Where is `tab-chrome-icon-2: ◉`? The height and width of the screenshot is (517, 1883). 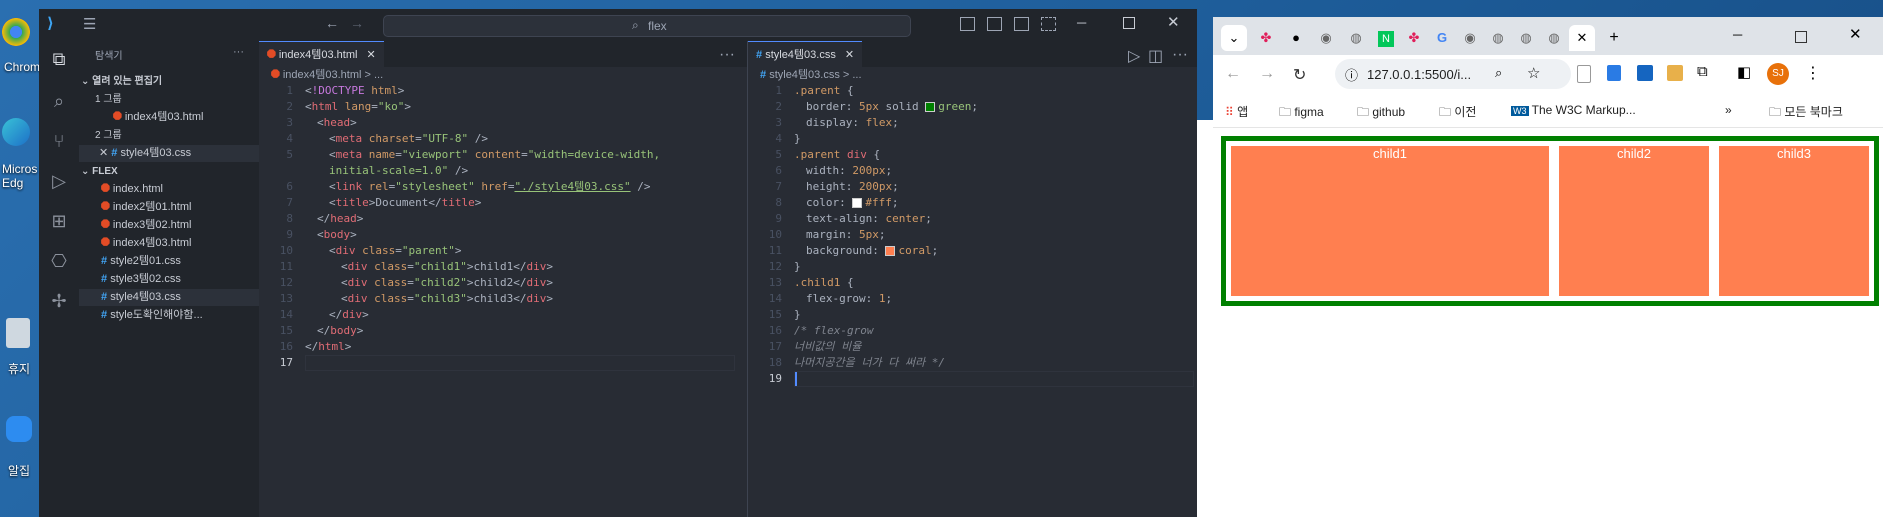 tab-chrome-icon-2: ◉ is located at coordinates (1470, 38).